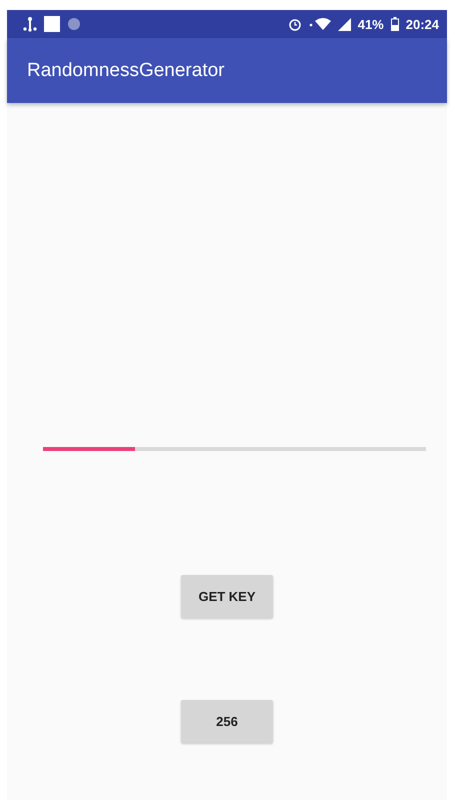  I want to click on signal-icon, so click(344, 24).